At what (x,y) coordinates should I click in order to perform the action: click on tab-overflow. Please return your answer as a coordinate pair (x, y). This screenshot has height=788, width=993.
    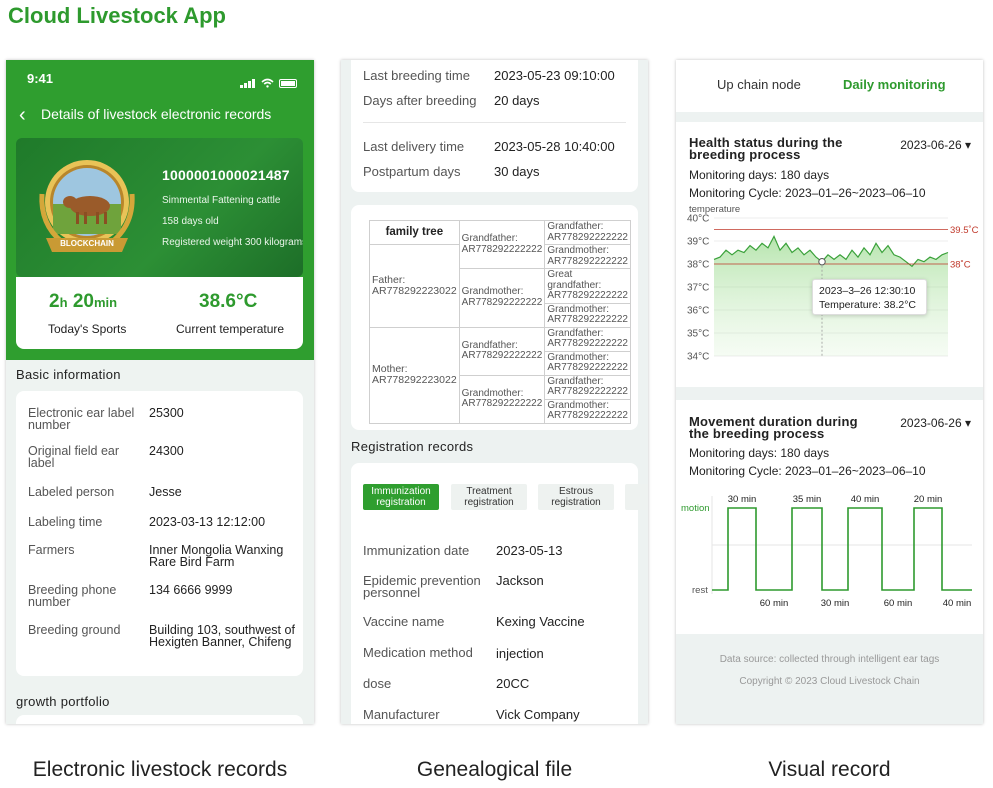
    Looking at the image, I should click on (636, 497).